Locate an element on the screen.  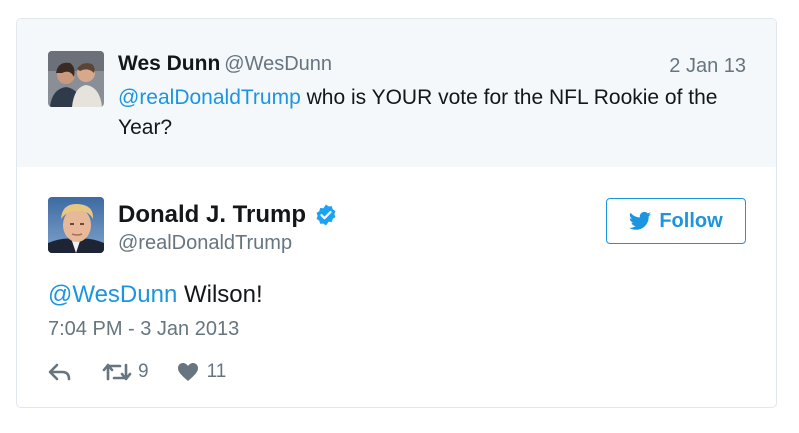
tweet-actions: 9 11 is located at coordinates (137, 372).